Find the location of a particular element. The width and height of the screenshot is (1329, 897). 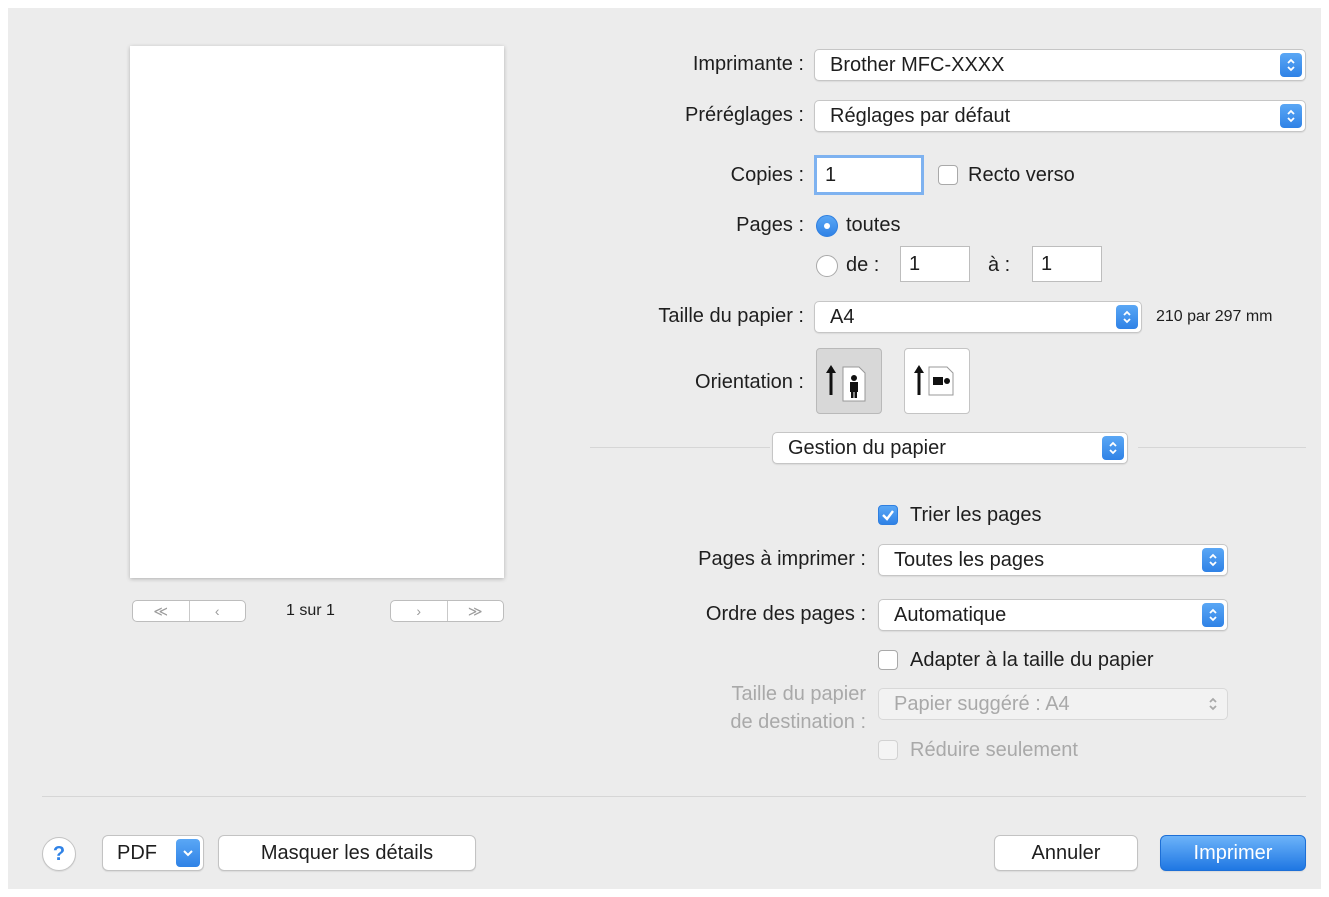

scale-down-only-label: Réduire seulement is located at coordinates (994, 750).